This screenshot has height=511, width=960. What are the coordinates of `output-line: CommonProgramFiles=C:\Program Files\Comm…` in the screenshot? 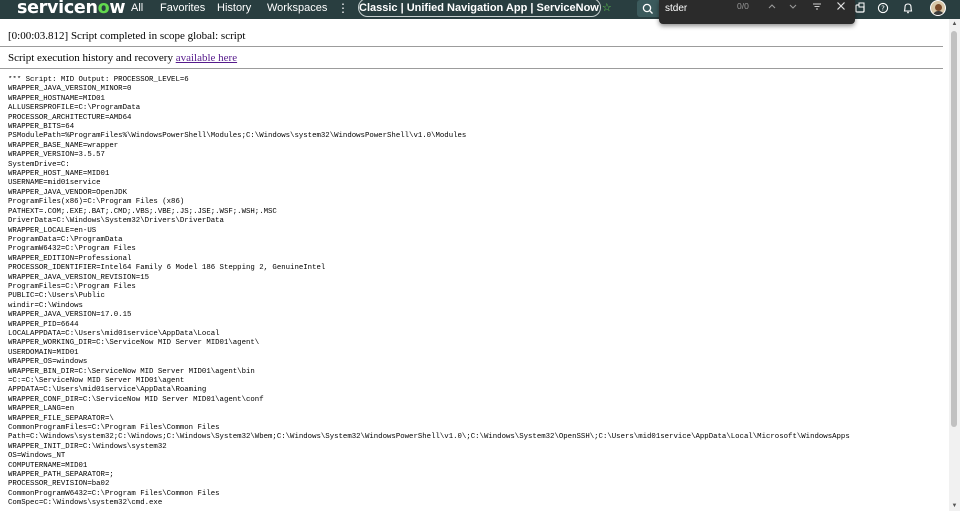 It's located at (114, 428).